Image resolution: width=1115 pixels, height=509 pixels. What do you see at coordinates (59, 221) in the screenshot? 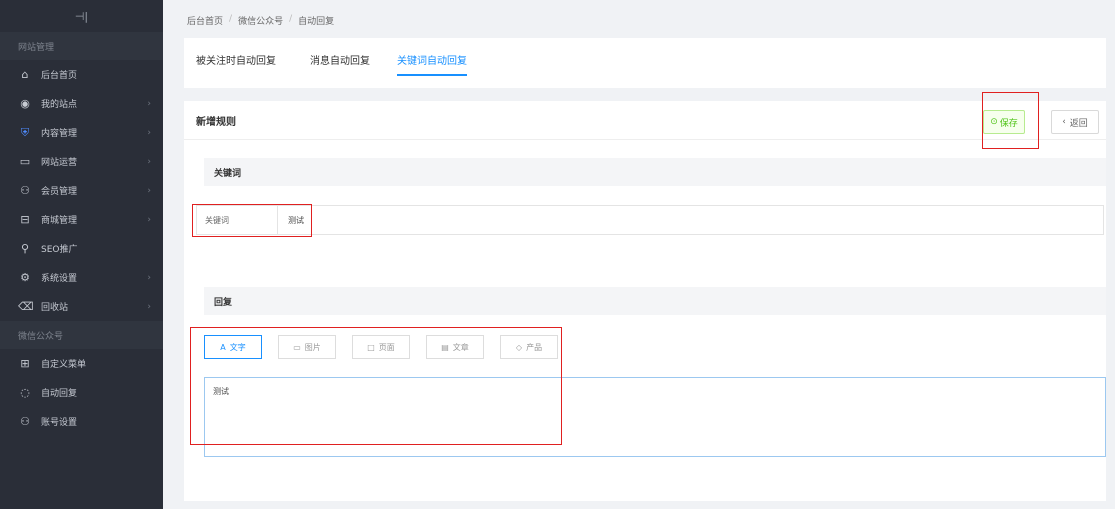
I see `sidebar-item-label: 商城管理` at bounding box center [59, 221].